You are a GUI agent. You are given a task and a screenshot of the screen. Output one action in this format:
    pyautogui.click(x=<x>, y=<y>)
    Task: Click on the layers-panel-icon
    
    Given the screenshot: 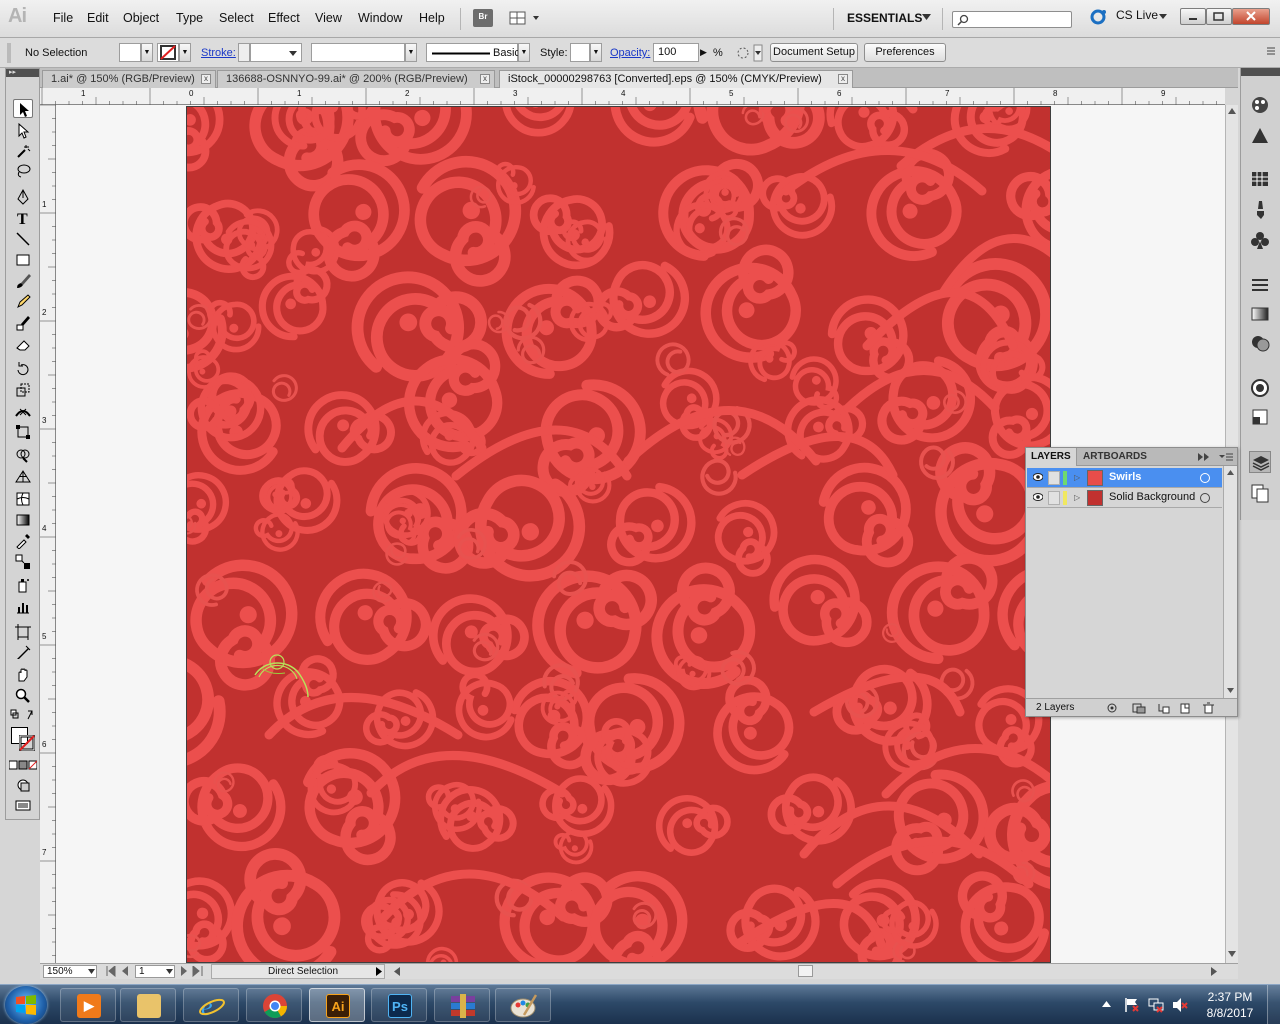 What is the action you would take?
    pyautogui.click(x=1260, y=462)
    